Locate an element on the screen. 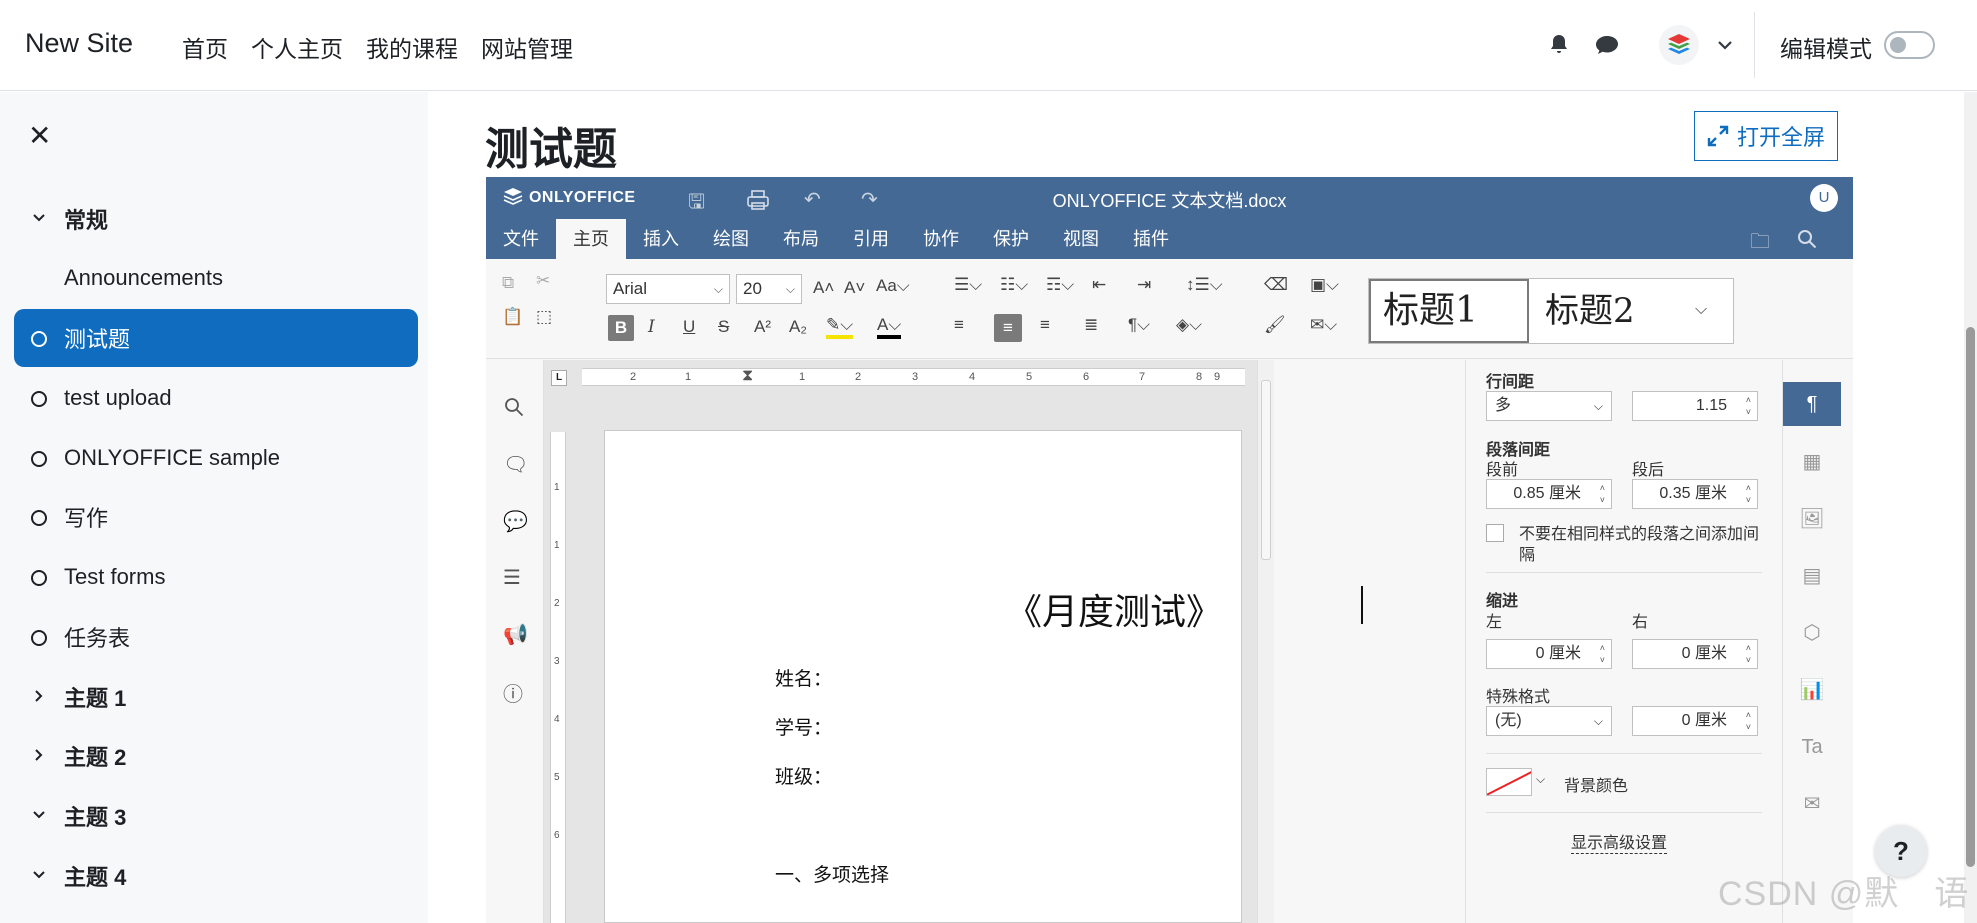  chart-settings-icon: 📊 is located at coordinates (1812, 690).